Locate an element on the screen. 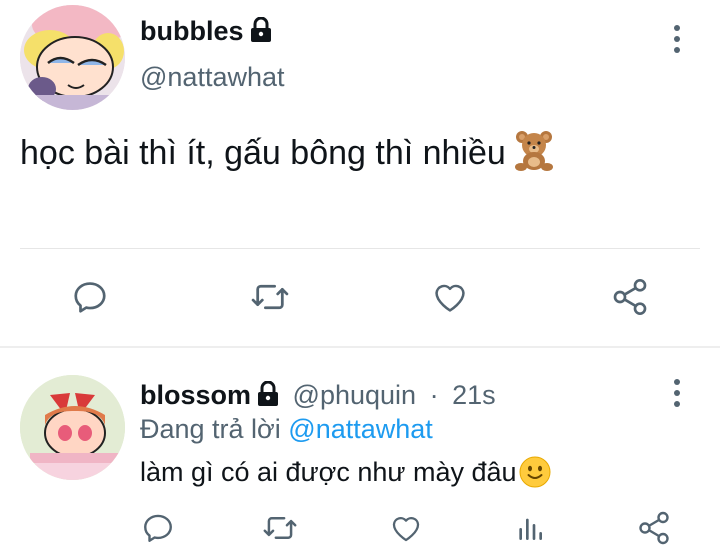 Image resolution: width=720 pixels, height=550 pixels. reply-header: blossom @phuquin · 21s is located at coordinates (318, 397).